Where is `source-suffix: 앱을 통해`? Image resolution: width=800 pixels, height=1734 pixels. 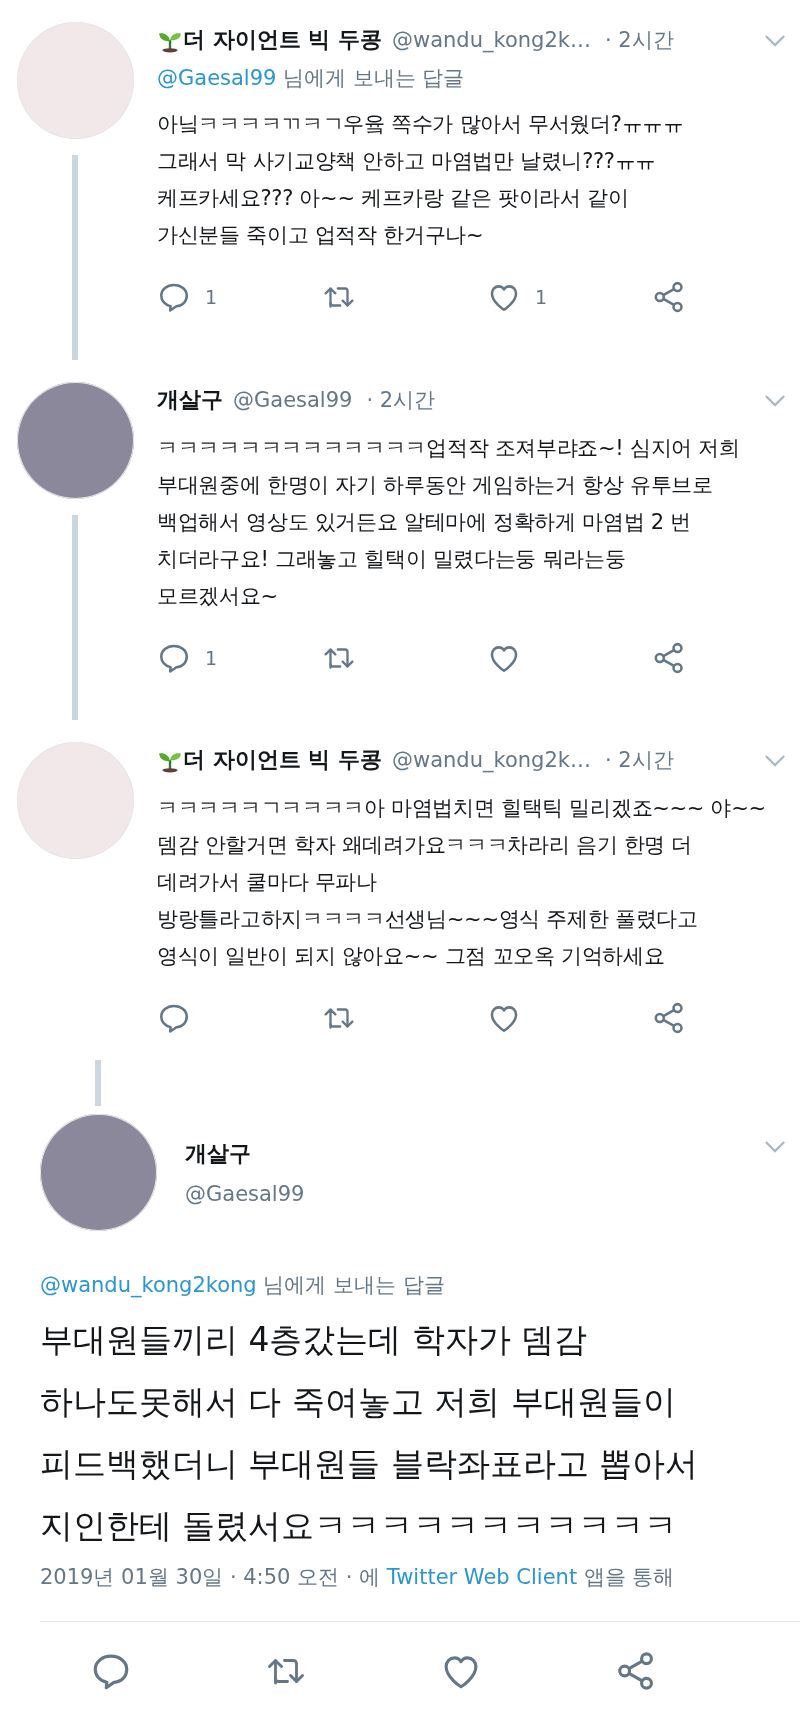
source-suffix: 앱을 통해 is located at coordinates (628, 1577).